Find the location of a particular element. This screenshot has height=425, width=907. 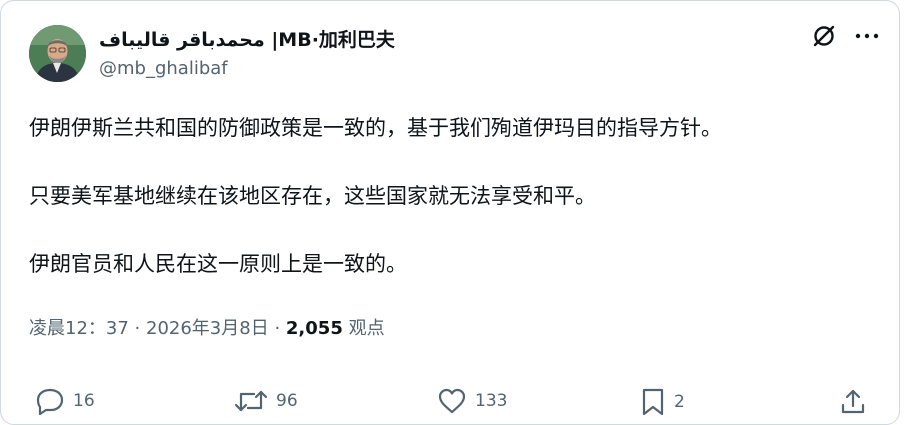

tweet-date: 2026年3月8日 is located at coordinates (207, 328).